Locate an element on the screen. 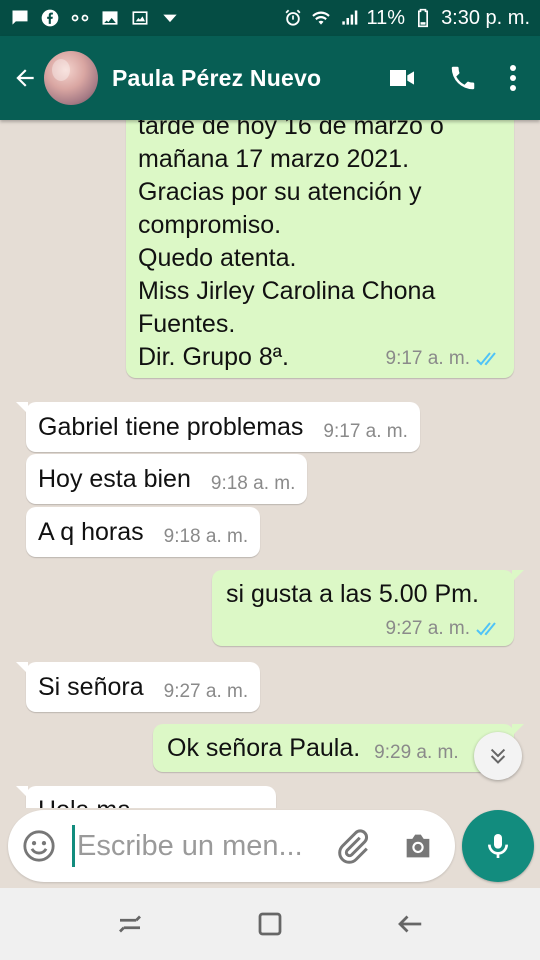 Image resolution: width=540 pixels, height=960 pixels. message-text: Hola ma is located at coordinates (84, 802).